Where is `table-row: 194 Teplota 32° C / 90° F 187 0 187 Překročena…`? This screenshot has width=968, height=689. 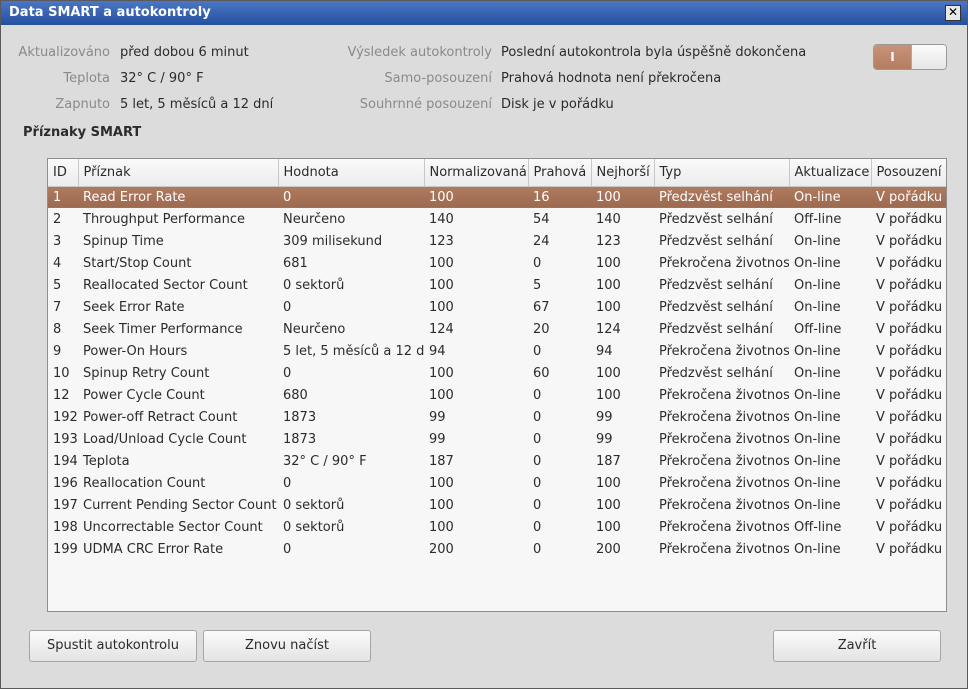
table-row: 194 Teplota 32° C / 90° F 187 0 187 Překročena… is located at coordinates (497, 461).